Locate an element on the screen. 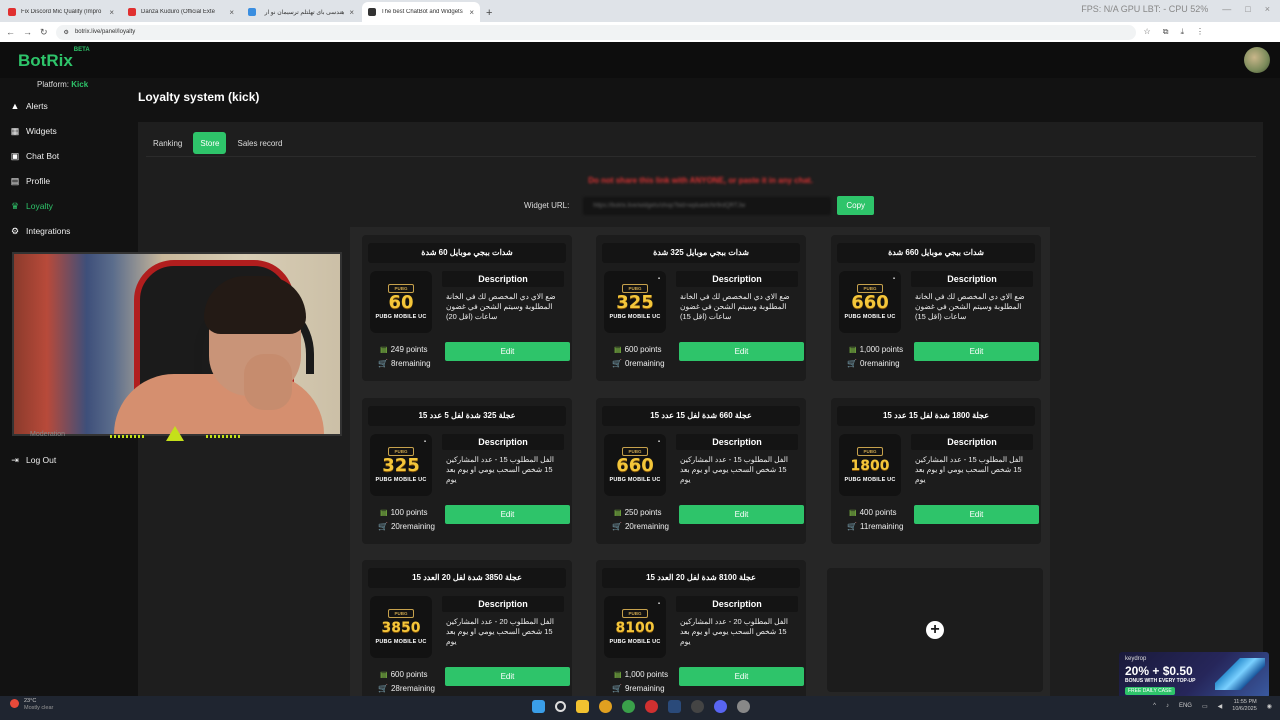  extensions-icon: ⧉ is located at coordinates (1166, 32).